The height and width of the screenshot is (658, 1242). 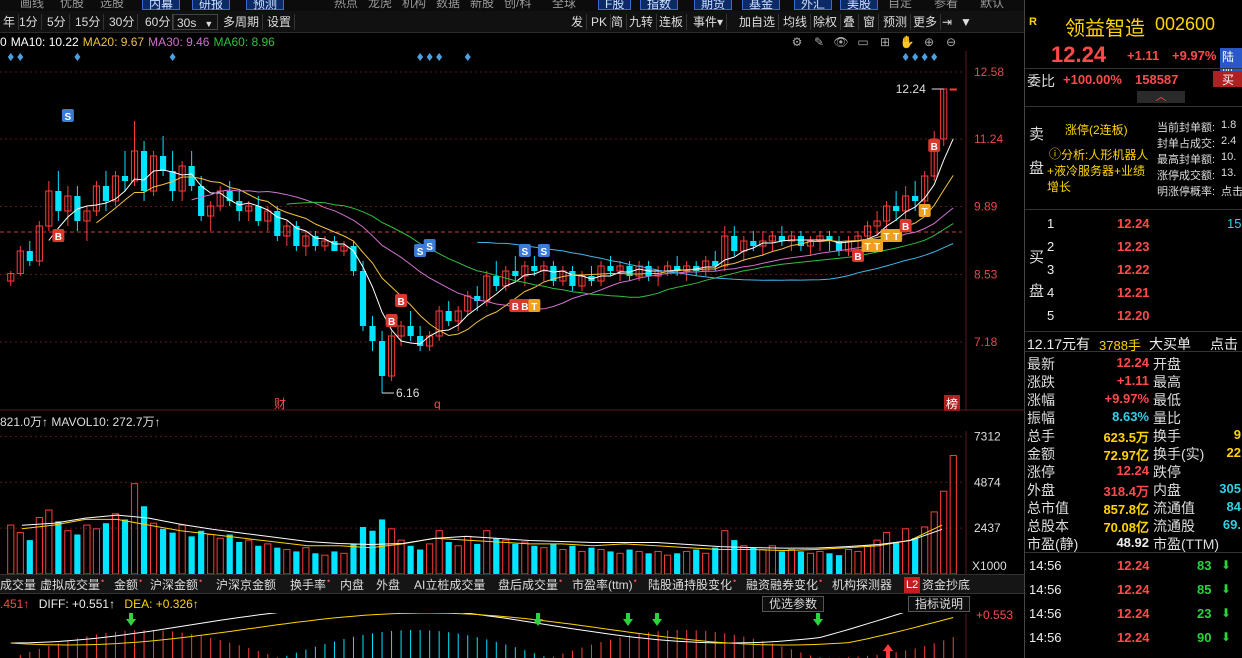 What do you see at coordinates (926, 22) in the screenshot?
I see `toolbar-right-12: 更多` at bounding box center [926, 22].